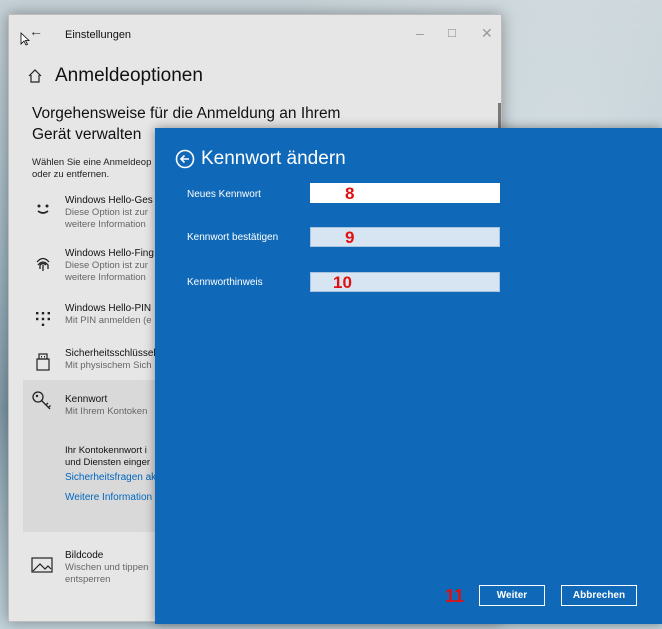  What do you see at coordinates (455, 596) in the screenshot?
I see `step-marker: 11` at bounding box center [455, 596].